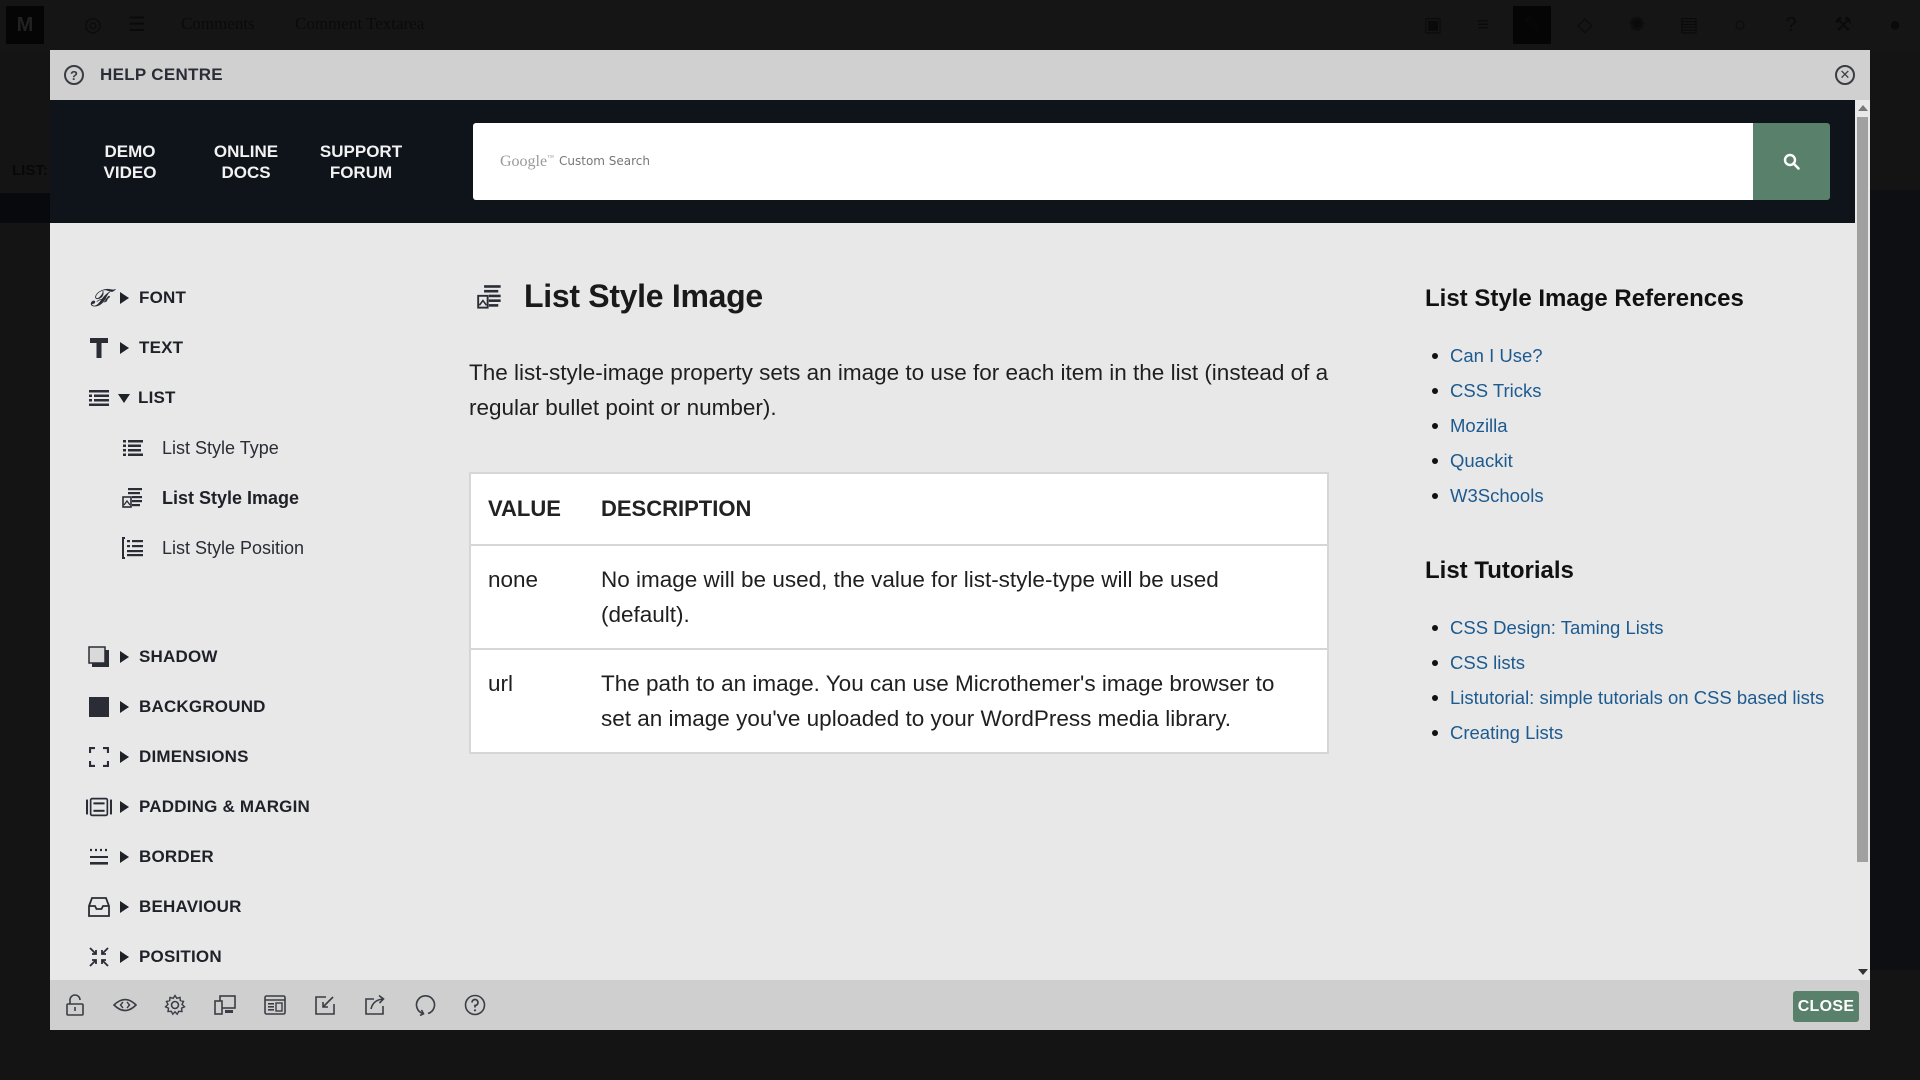  Describe the element at coordinates (131, 398) in the screenshot. I see `sidebar-item-list: LIST` at that location.